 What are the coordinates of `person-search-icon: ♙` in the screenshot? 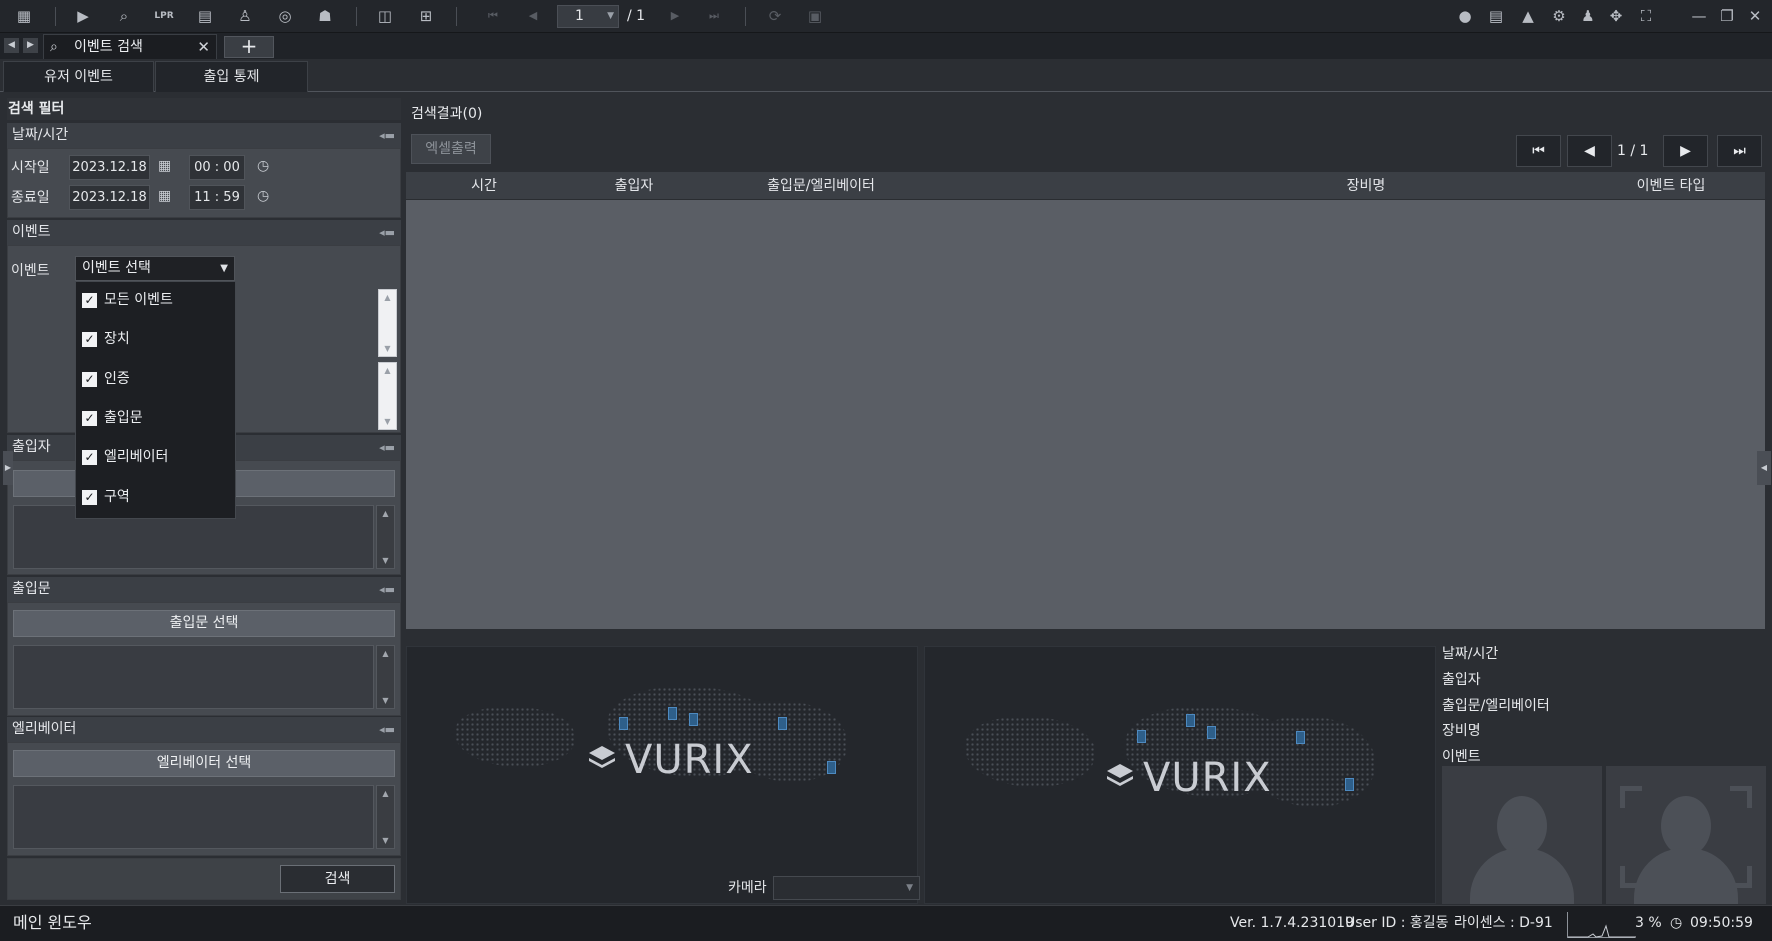 It's located at (245, 16).